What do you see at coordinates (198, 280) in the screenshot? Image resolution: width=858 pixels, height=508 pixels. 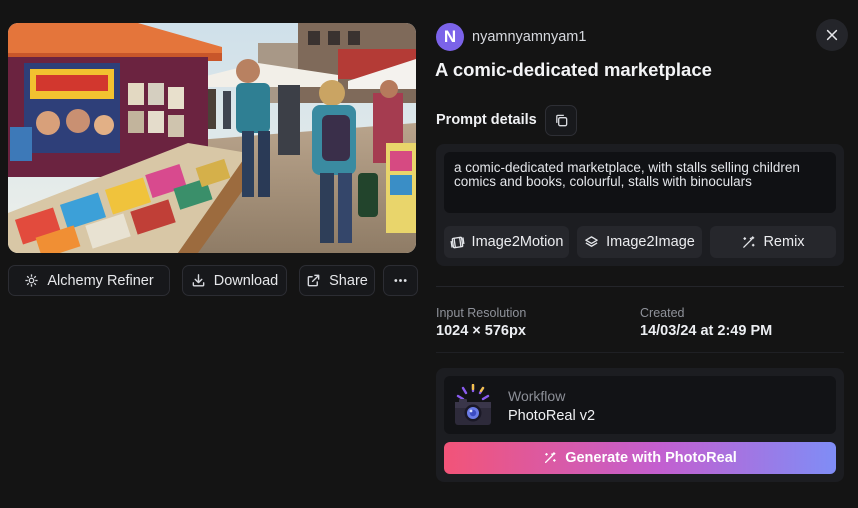 I see `download-icon` at bounding box center [198, 280].